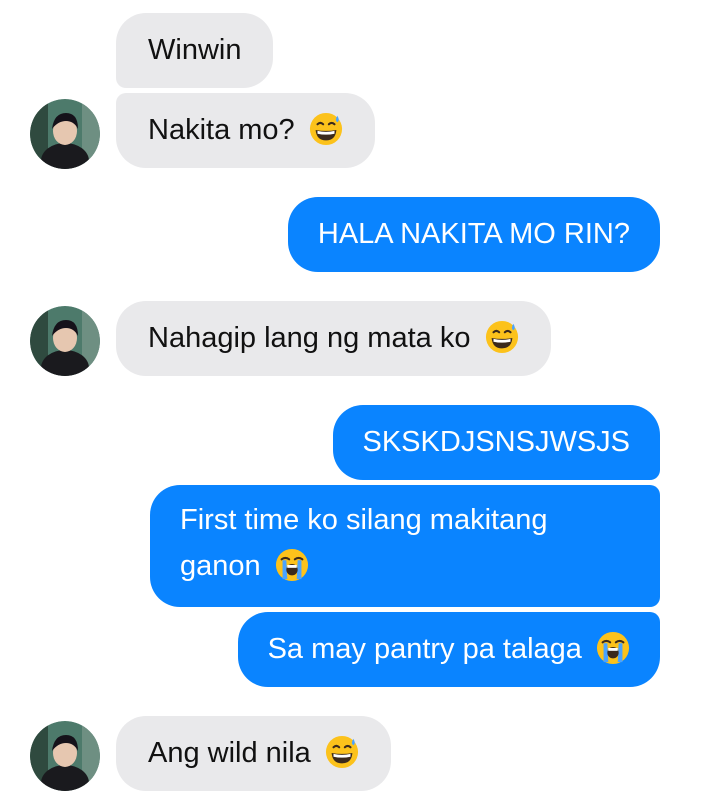  I want to click on message-bubble-incoming: Nakita mo?, so click(245, 130).